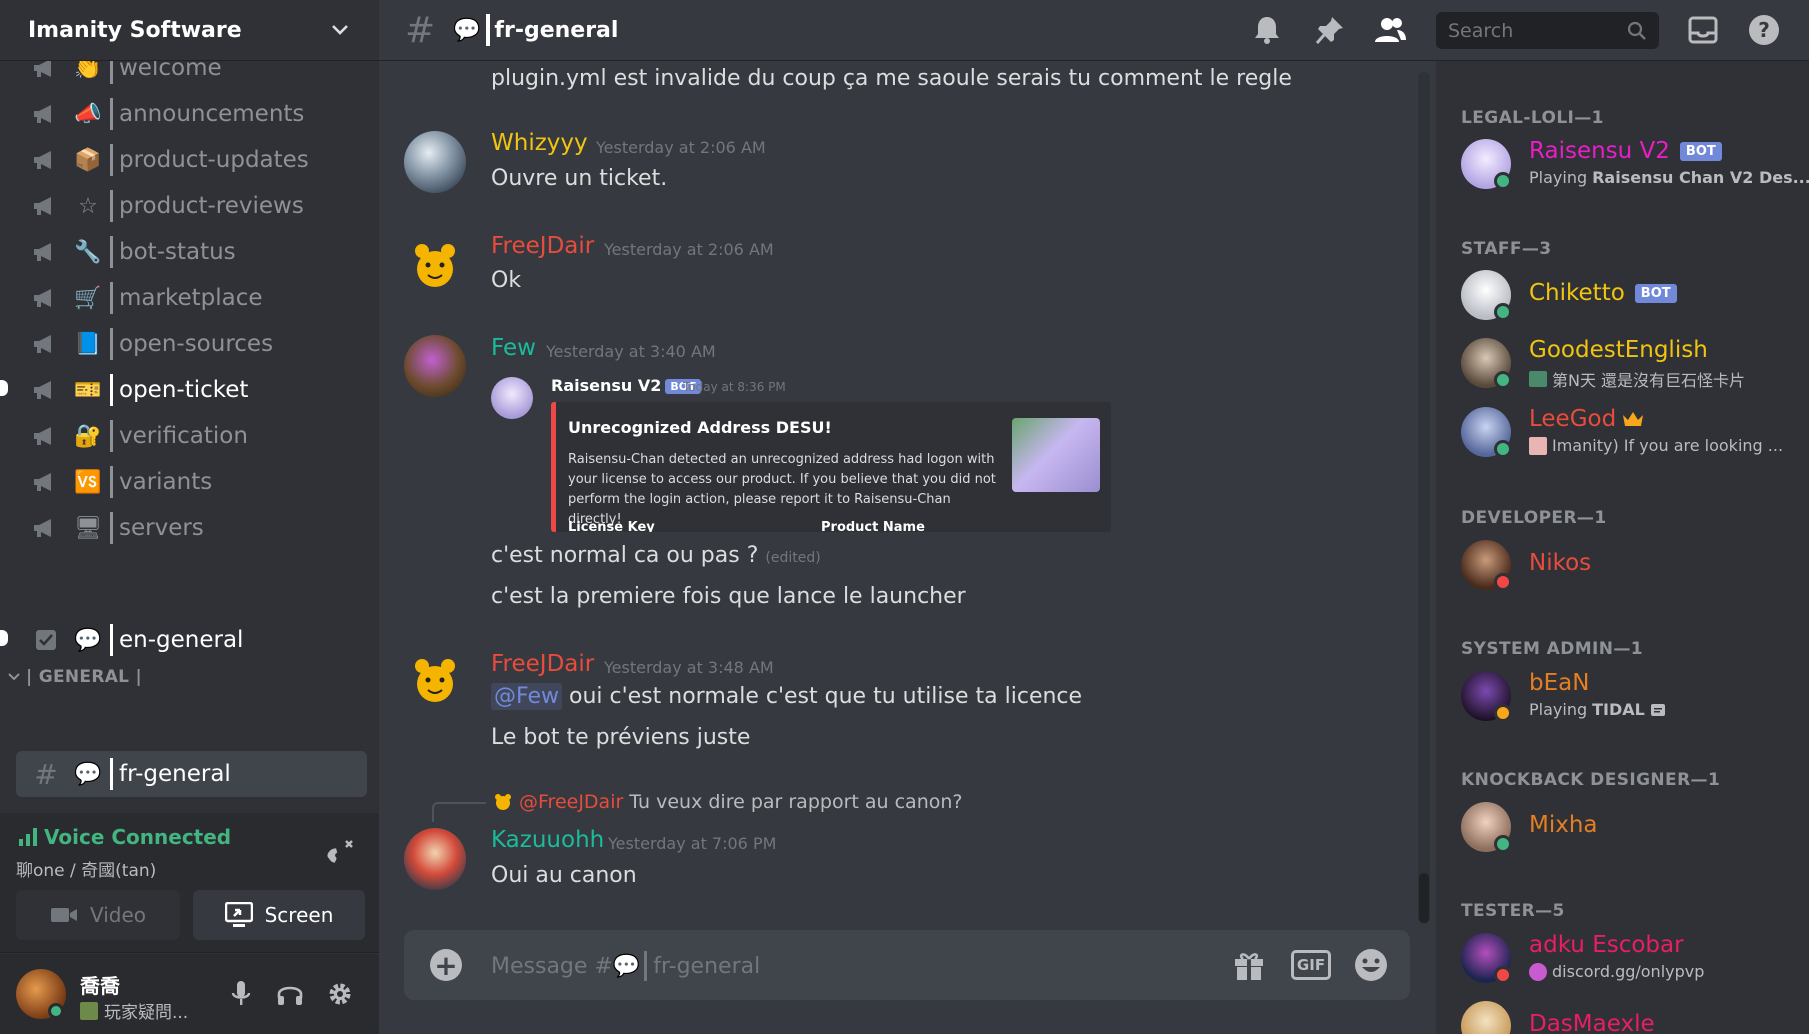 The width and height of the screenshot is (1809, 1034). I want to click on category-general: | GENERAL |, so click(75, 677).